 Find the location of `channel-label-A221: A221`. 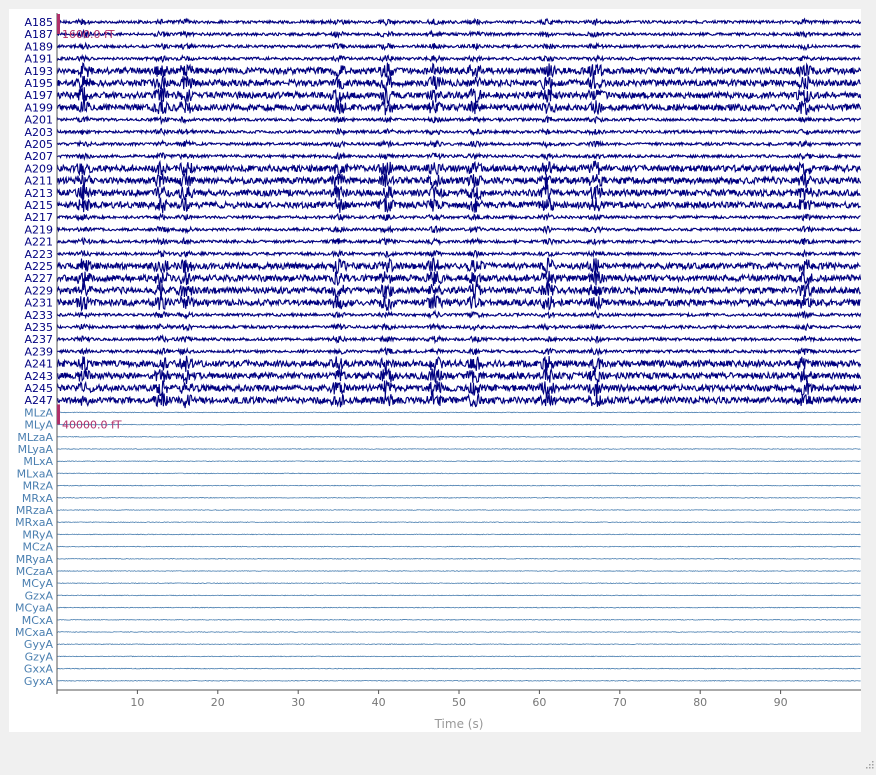

channel-label-A221: A221 is located at coordinates (38, 242).